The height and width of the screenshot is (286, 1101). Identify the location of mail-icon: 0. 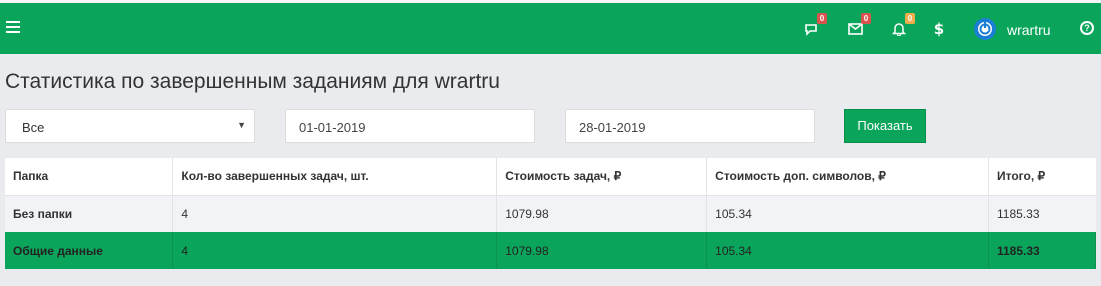
(858, 26).